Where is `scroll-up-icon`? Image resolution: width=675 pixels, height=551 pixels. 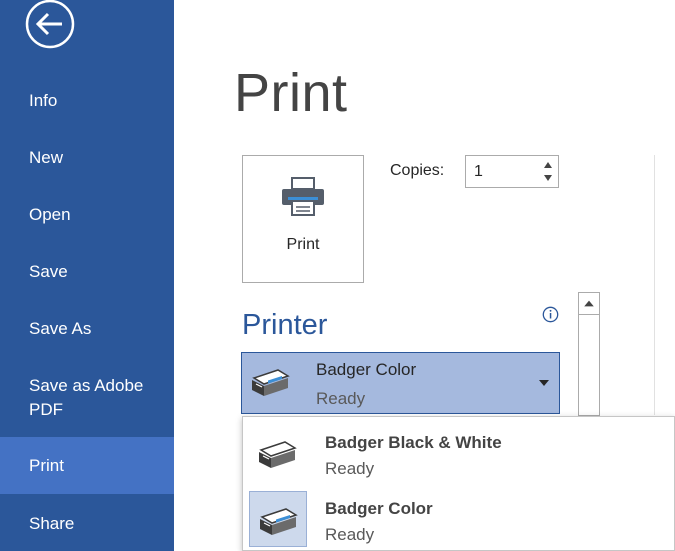 scroll-up-icon is located at coordinates (589, 304).